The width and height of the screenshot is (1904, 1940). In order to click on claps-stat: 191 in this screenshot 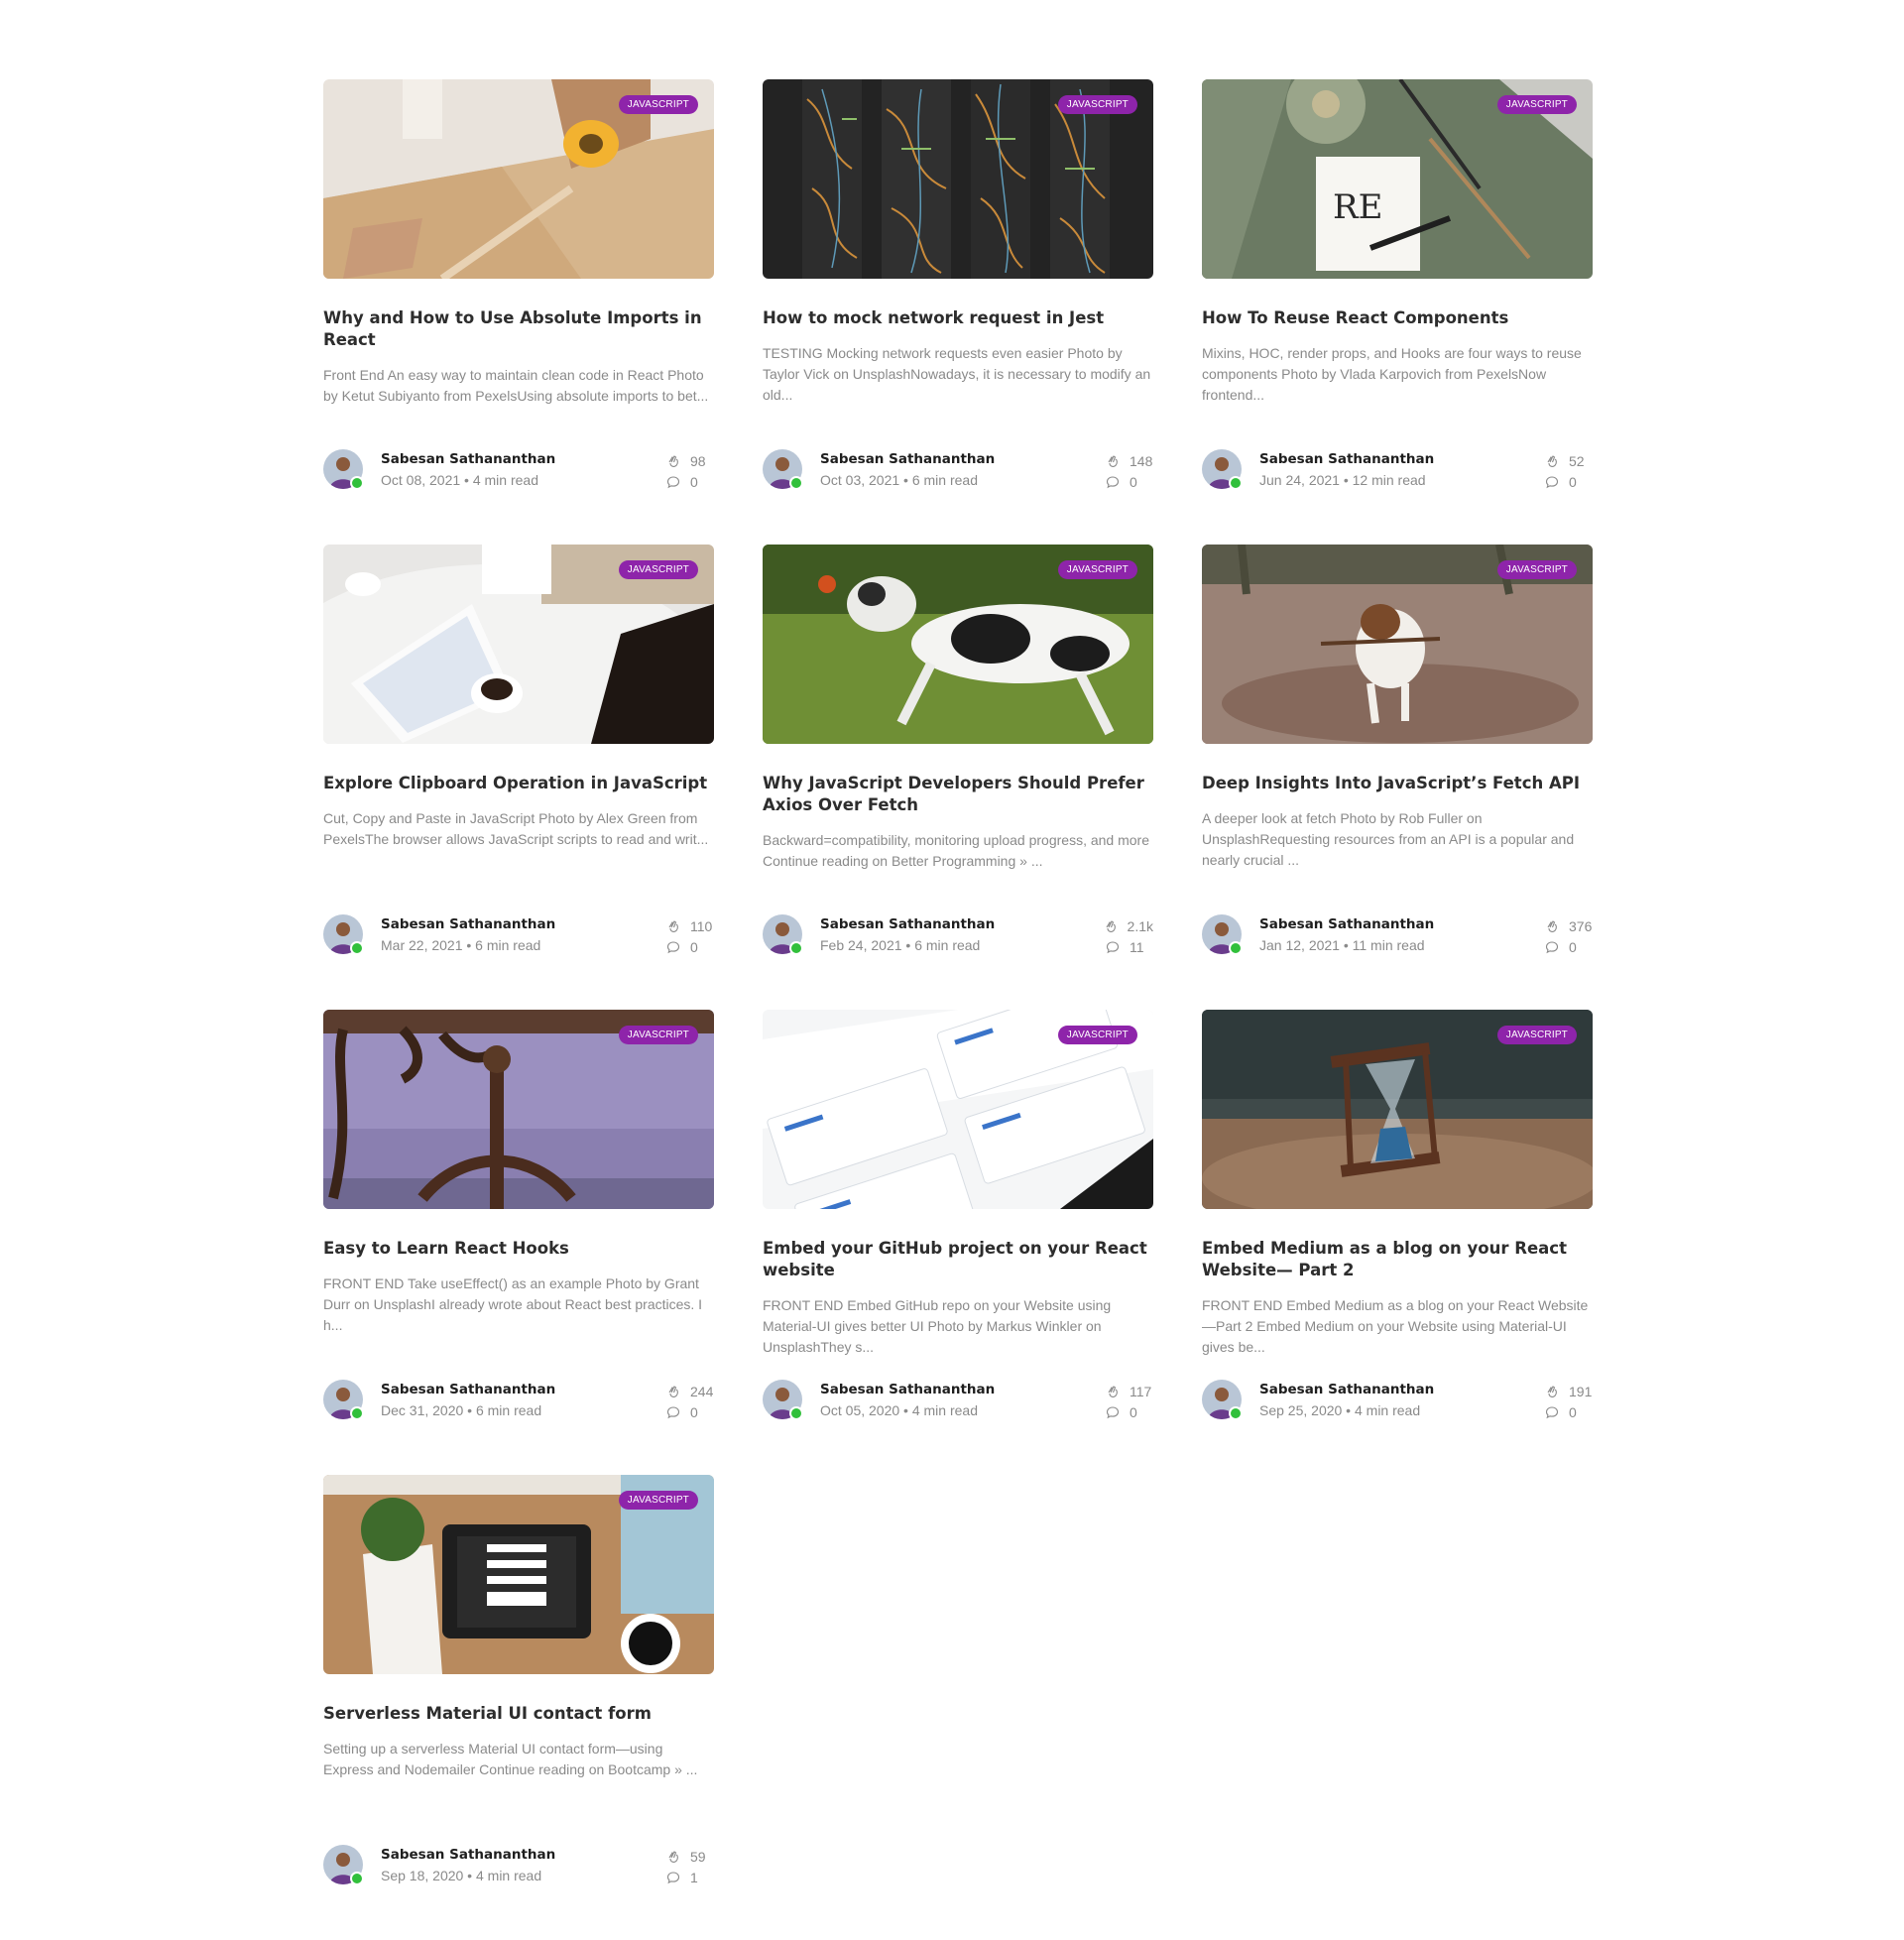, I will do `click(1563, 1391)`.